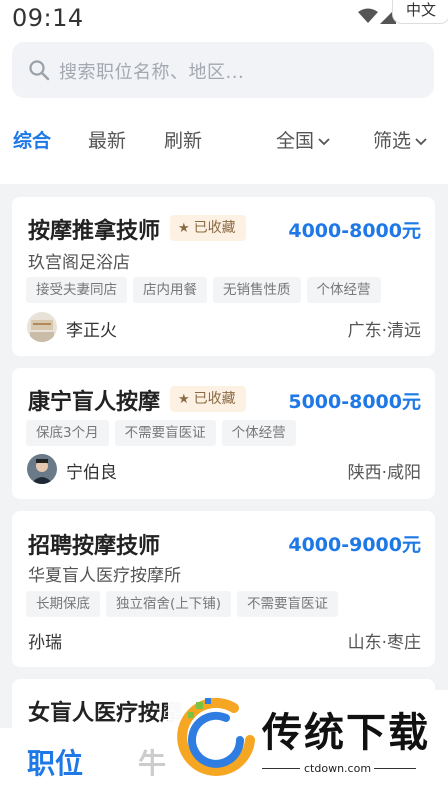 The image size is (448, 796). Describe the element at coordinates (257, 290) in the screenshot. I see `job-tag: 无销售性质` at that location.